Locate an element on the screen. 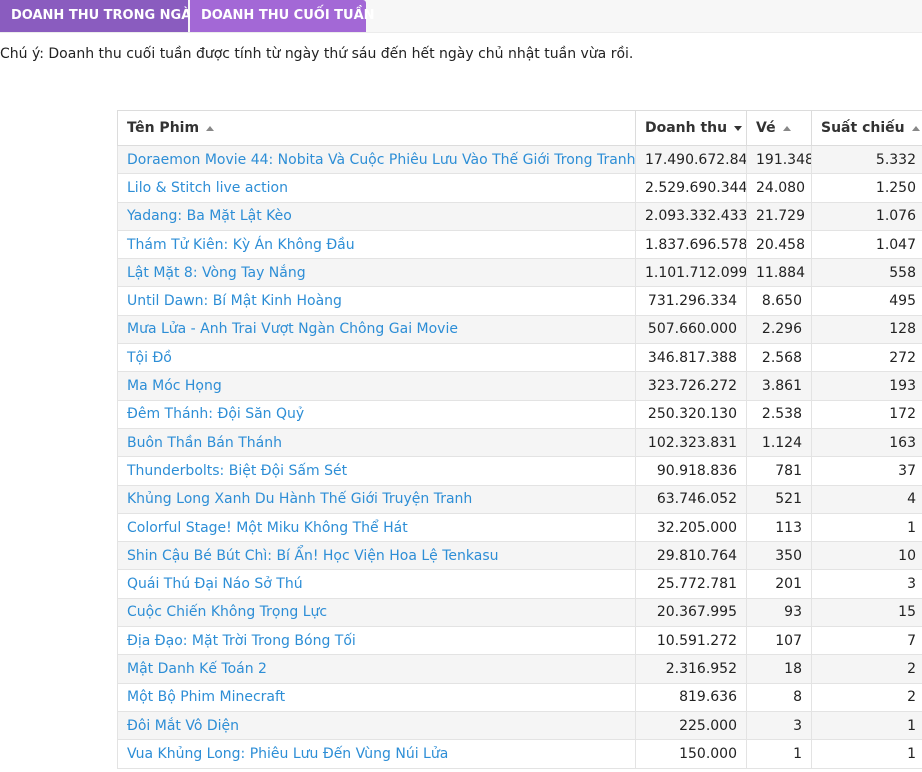 The image size is (922, 772). tickets-cell: 11.884 is located at coordinates (779, 273).